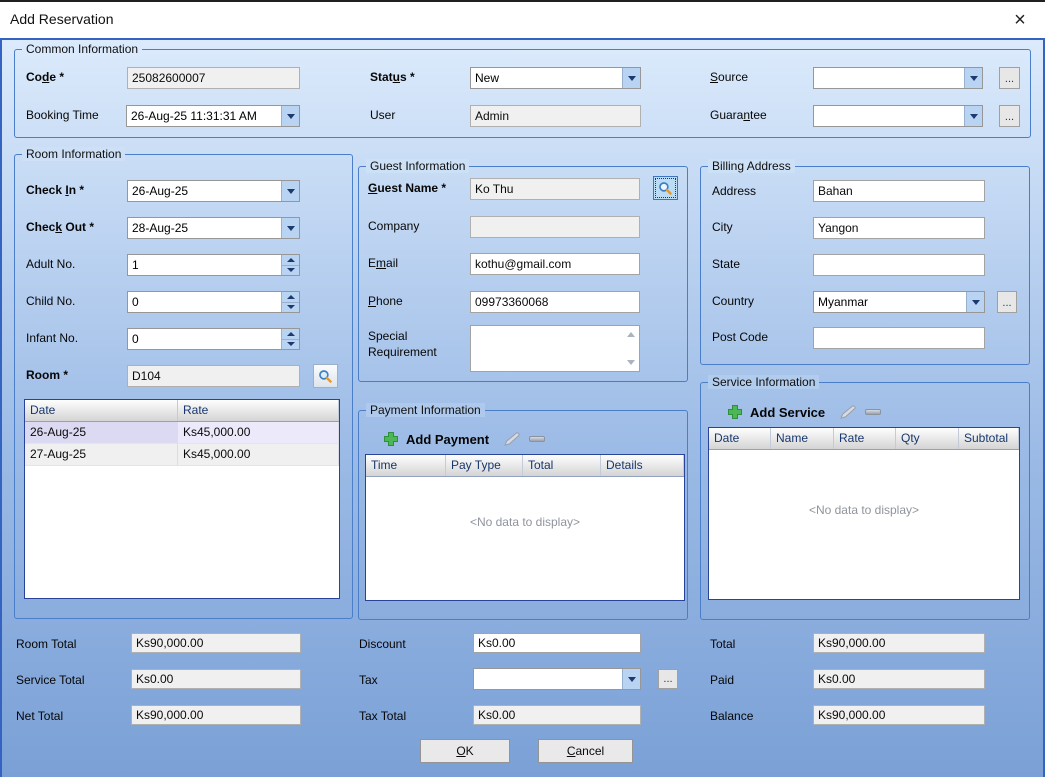 The width and height of the screenshot is (1045, 777). What do you see at coordinates (213, 265) in the screenshot?
I see `adult-no-stepper: 1` at bounding box center [213, 265].